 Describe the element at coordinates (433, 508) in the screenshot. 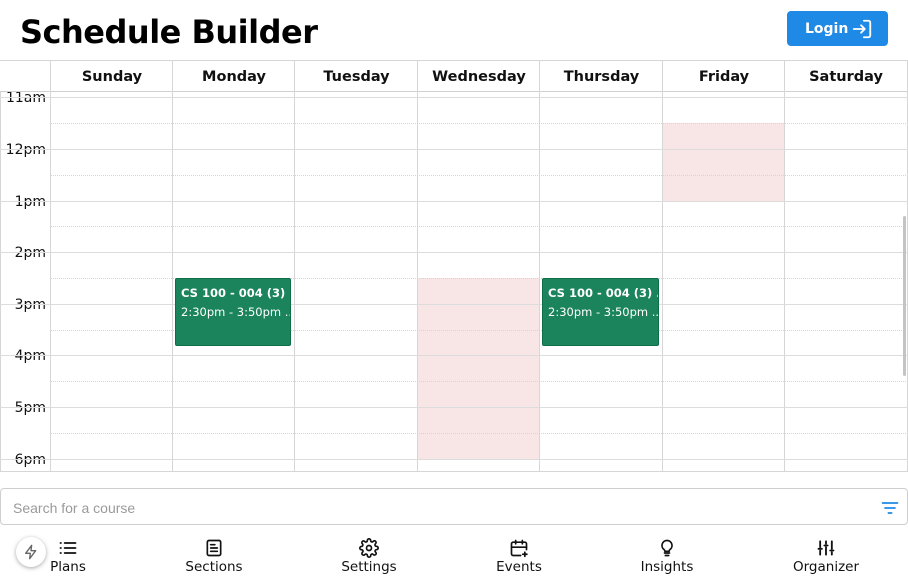

I see `course-search-input` at that location.